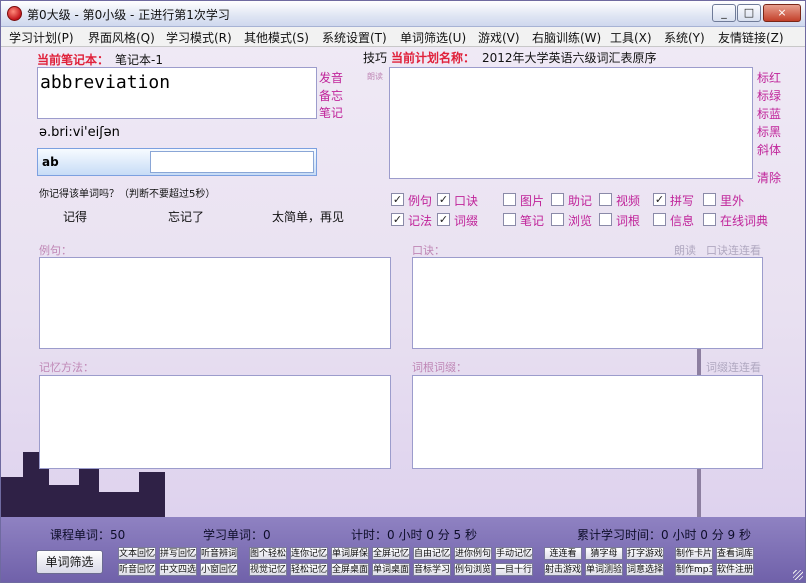  Describe the element at coordinates (331, 112) in the screenshot. I see `note-link: 笔记` at that location.